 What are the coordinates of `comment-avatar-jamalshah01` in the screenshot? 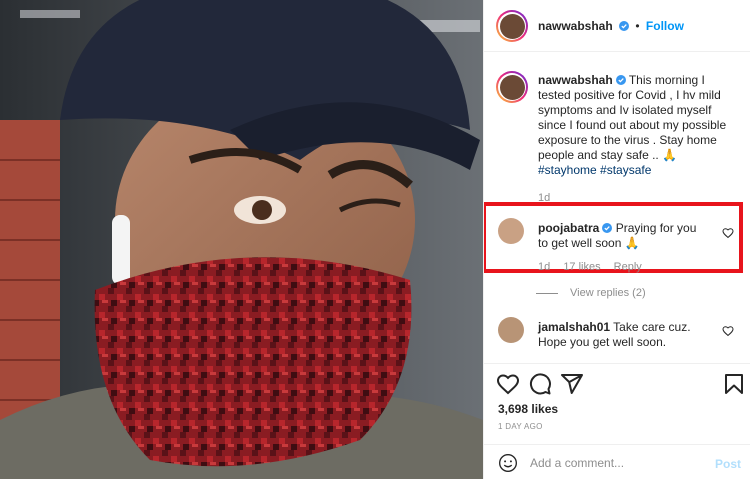 It's located at (511, 330).